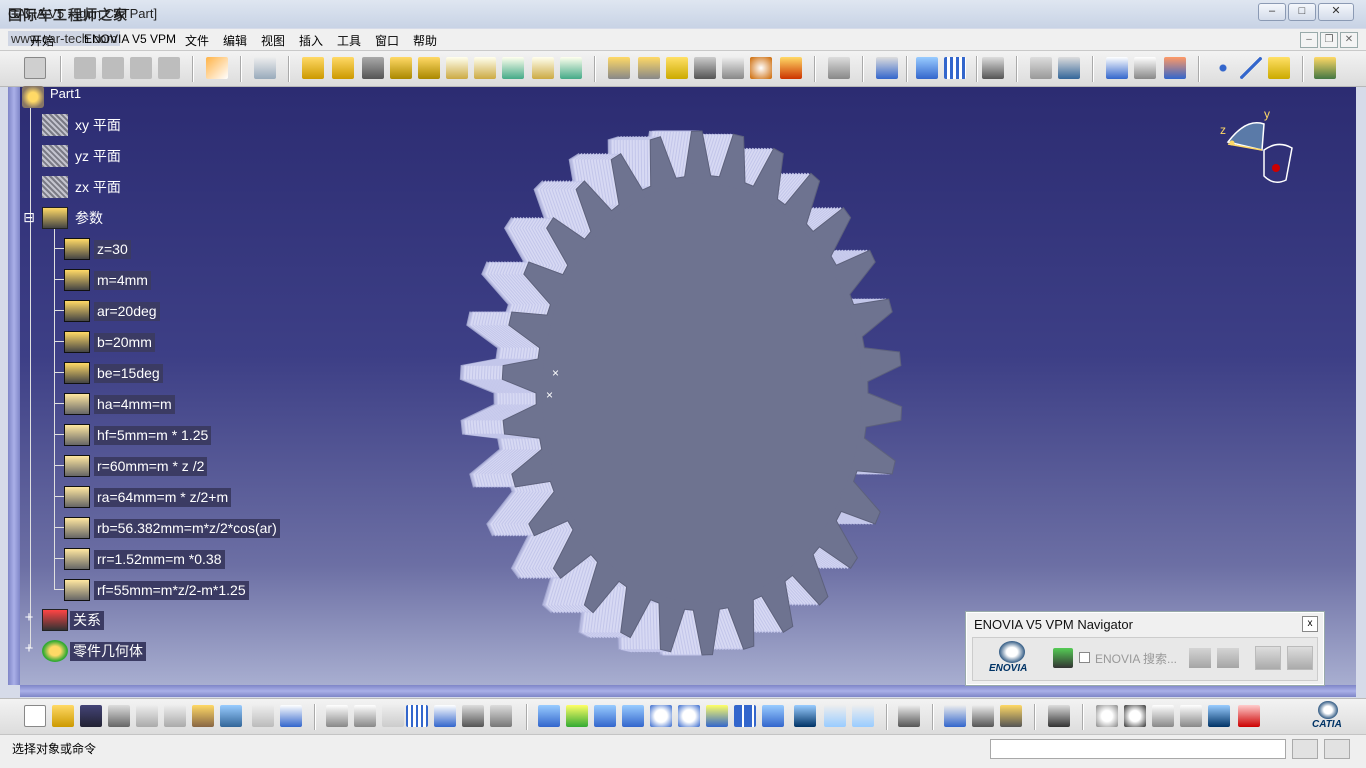 Image resolution: width=1366 pixels, height=768 pixels. I want to click on law-icon, so click(445, 716).